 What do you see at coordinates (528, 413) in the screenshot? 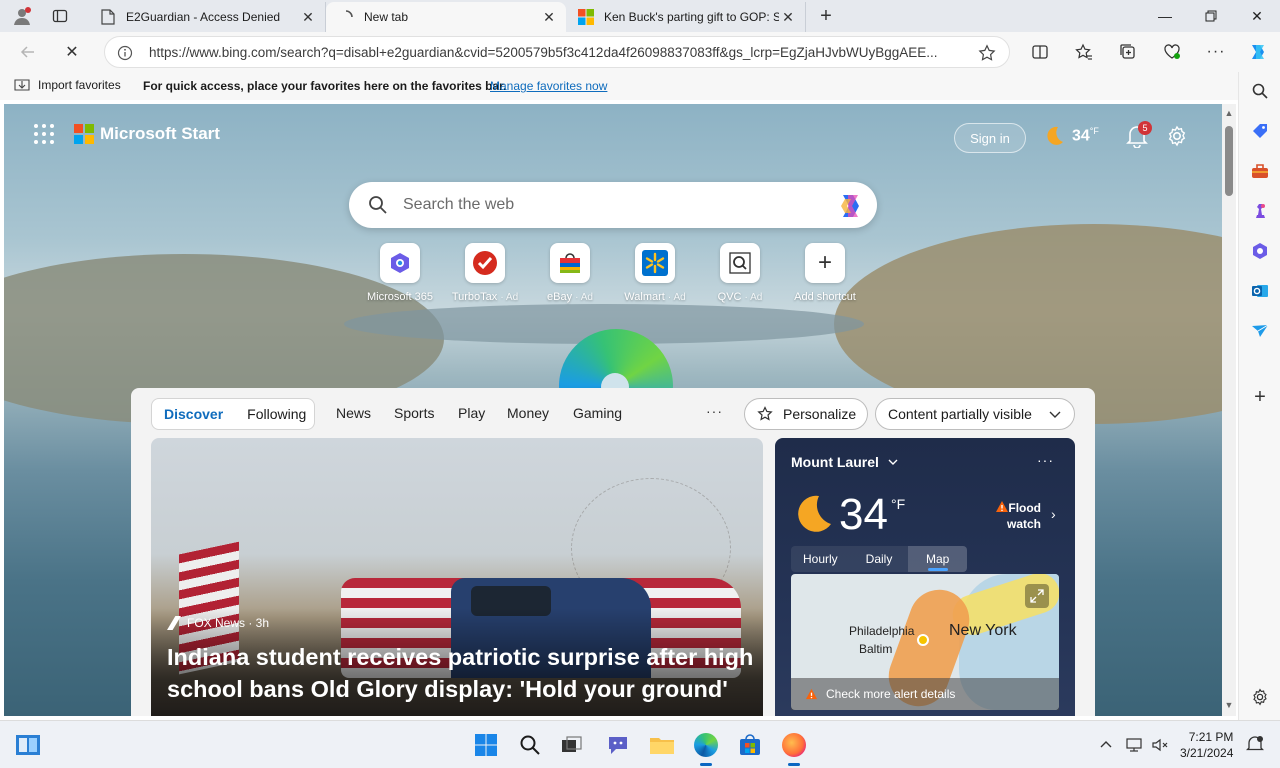
I see `feed-link-money: Money` at bounding box center [528, 413].